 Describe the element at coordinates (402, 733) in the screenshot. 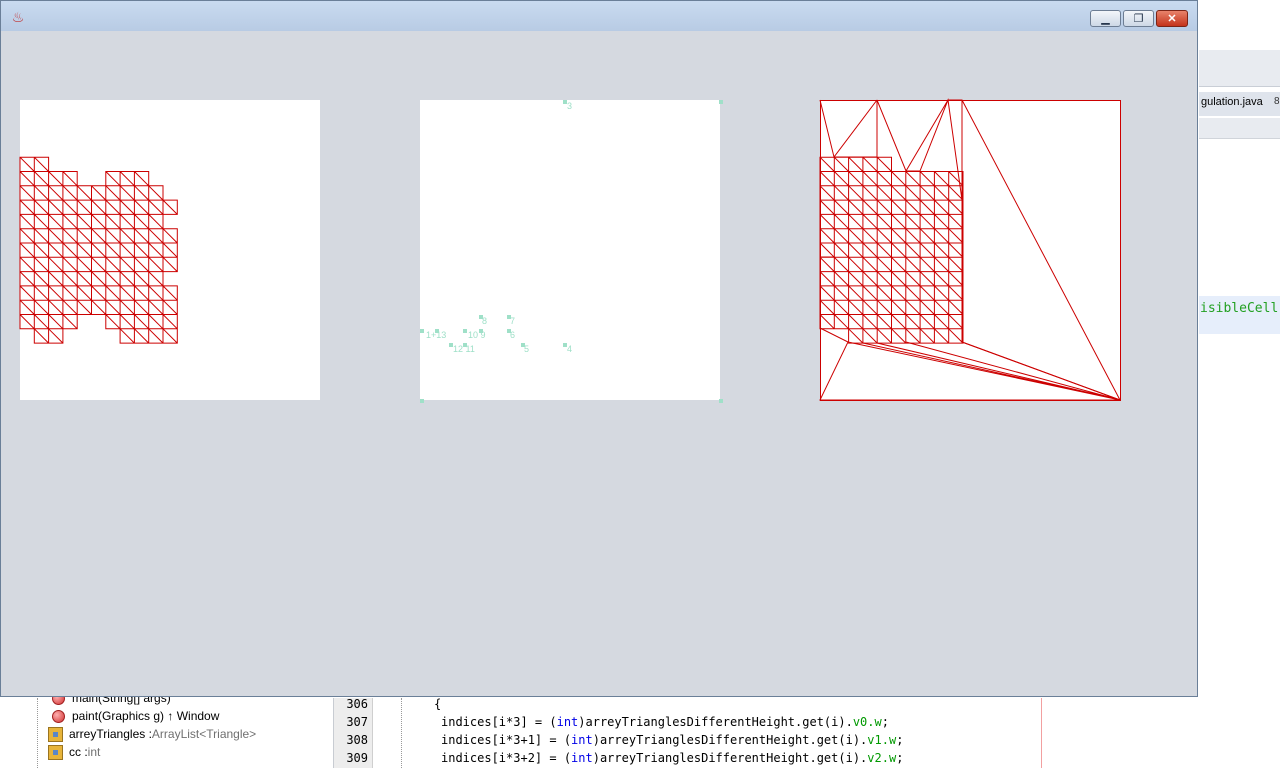

I see `fold-guide` at that location.